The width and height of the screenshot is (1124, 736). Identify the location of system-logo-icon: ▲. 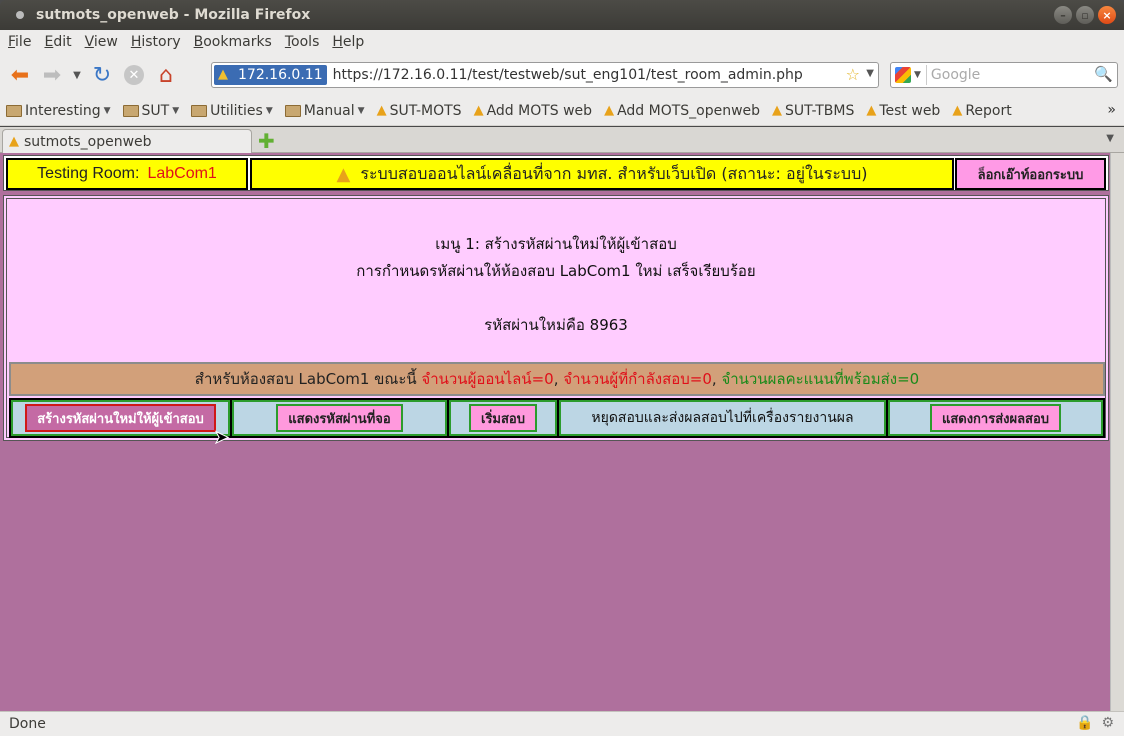
(343, 174).